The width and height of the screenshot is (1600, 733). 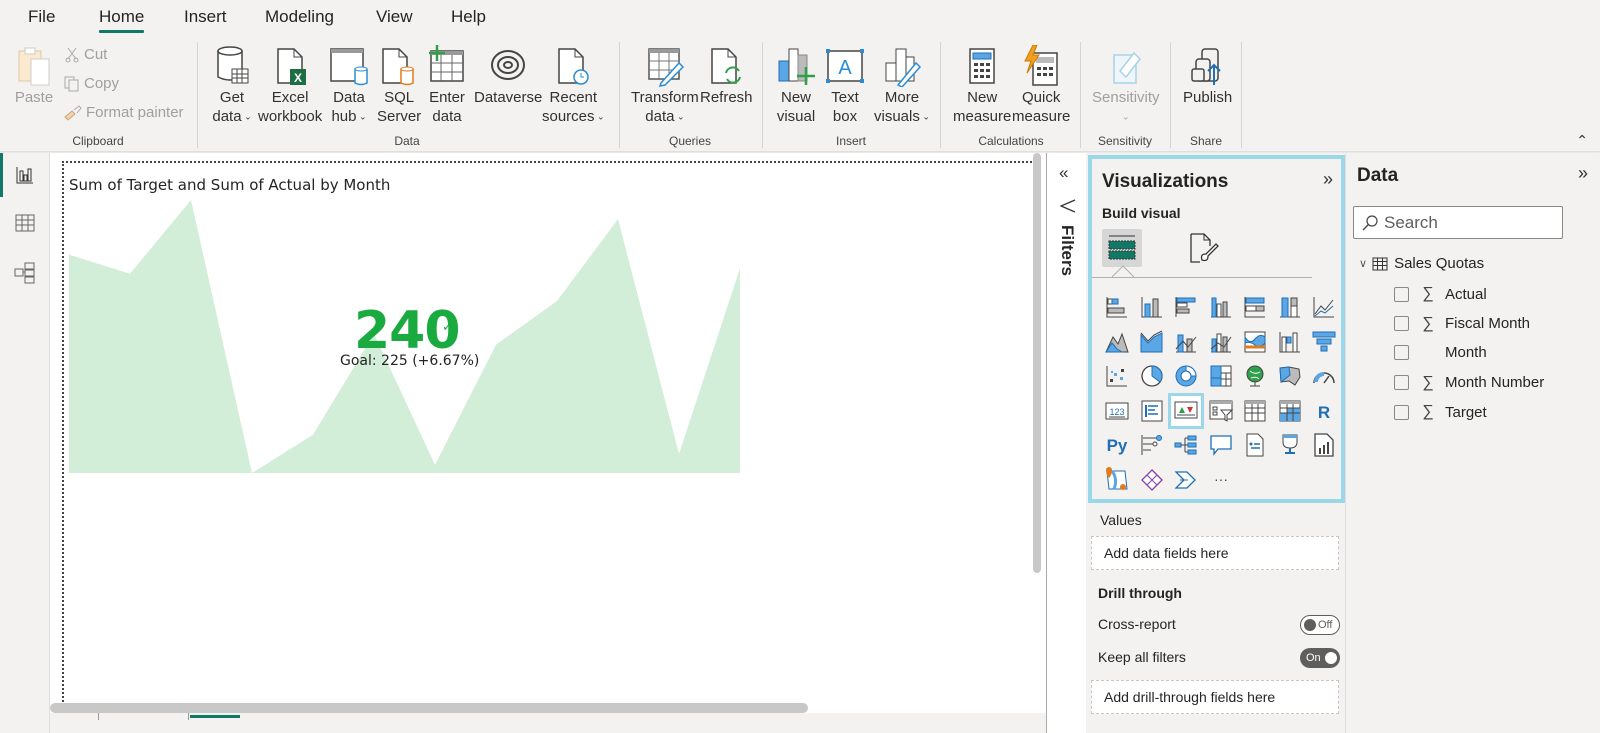 What do you see at coordinates (1215, 553) in the screenshot?
I see `values-well: Add data fields here` at bounding box center [1215, 553].